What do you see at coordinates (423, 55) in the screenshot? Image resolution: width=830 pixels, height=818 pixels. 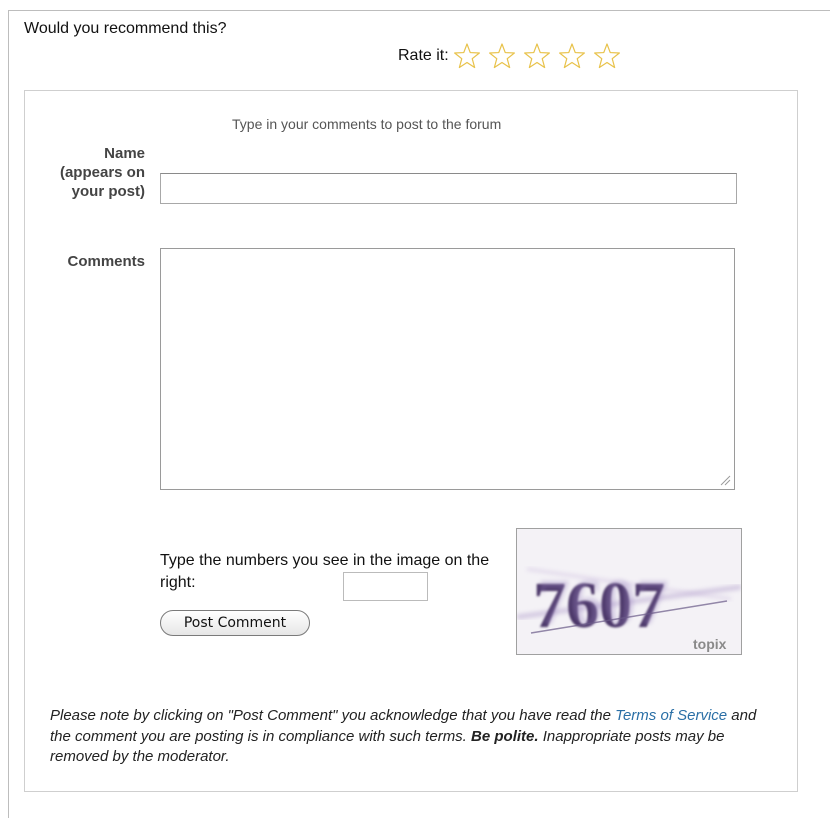 I see `rate-label: Rate it:` at bounding box center [423, 55].